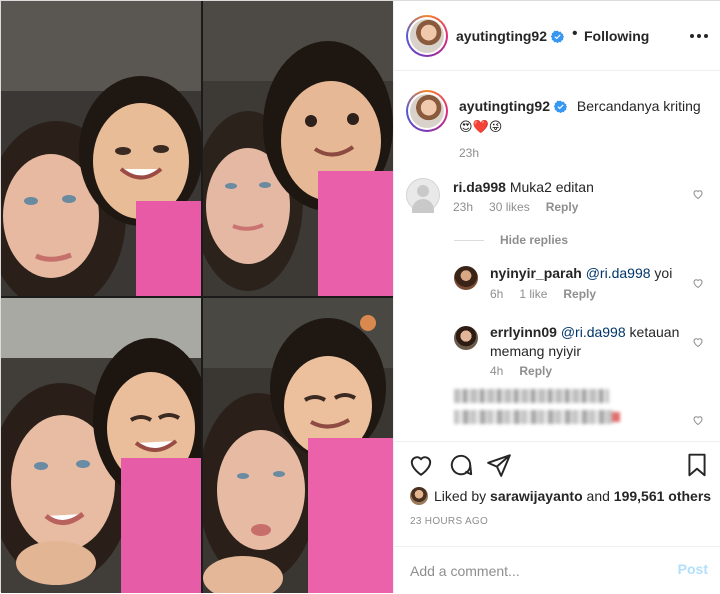 Image resolution: width=720 pixels, height=594 pixels. Describe the element at coordinates (504, 106) in the screenshot. I see `caption-username-text: ayutingting92` at that location.